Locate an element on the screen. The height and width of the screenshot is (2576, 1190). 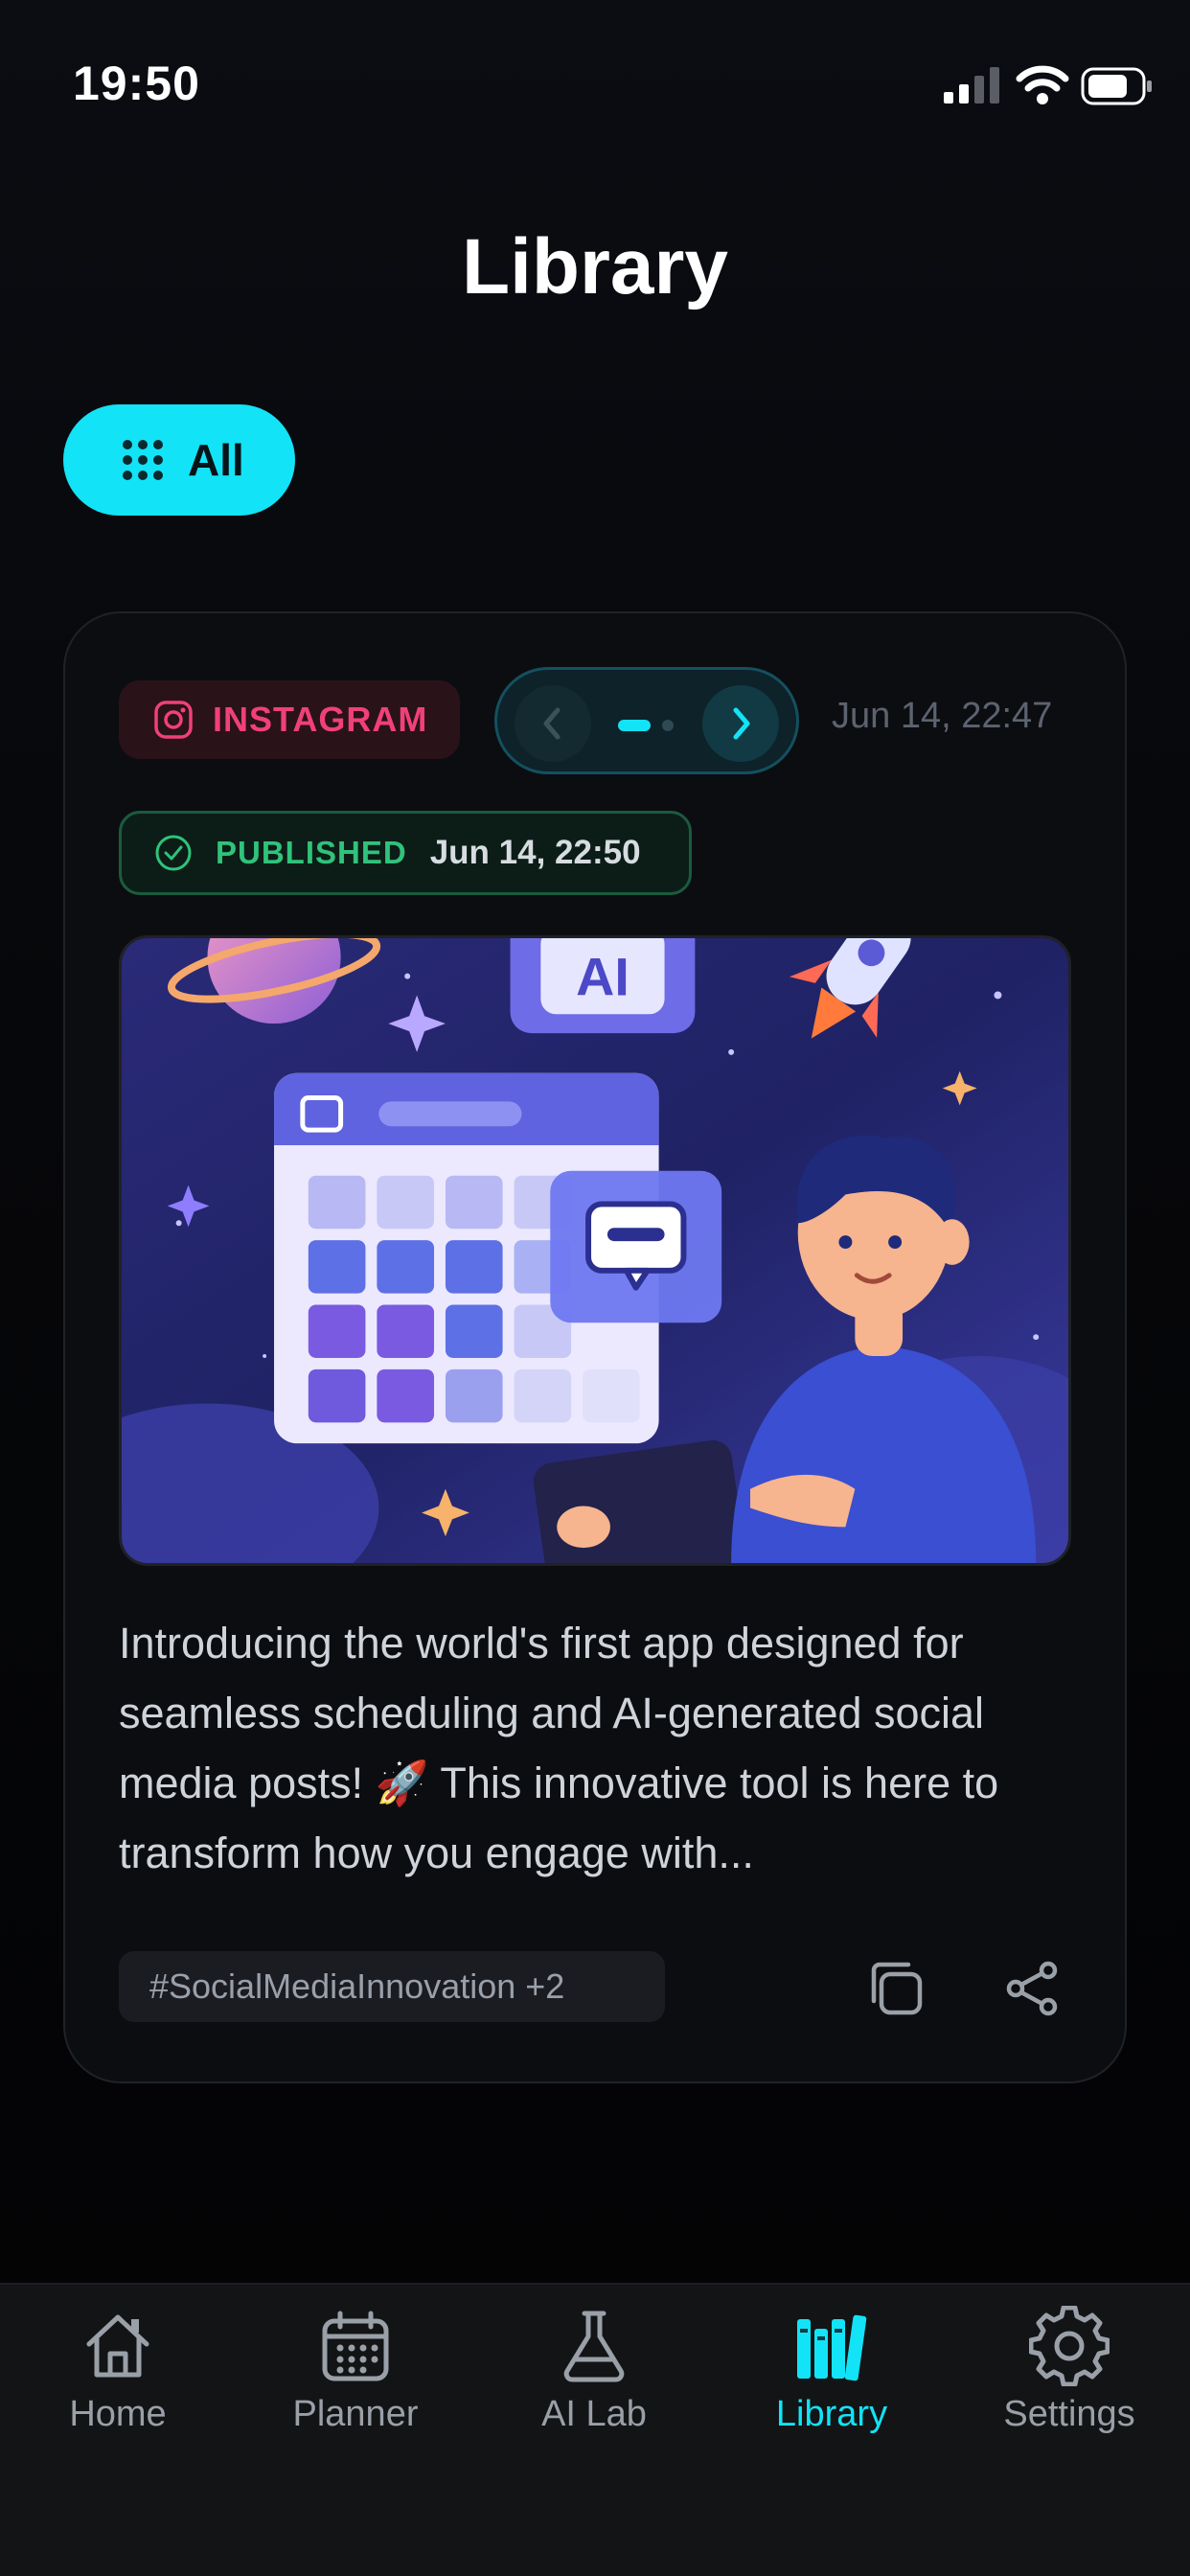
copy-icon is located at coordinates (897, 1989).